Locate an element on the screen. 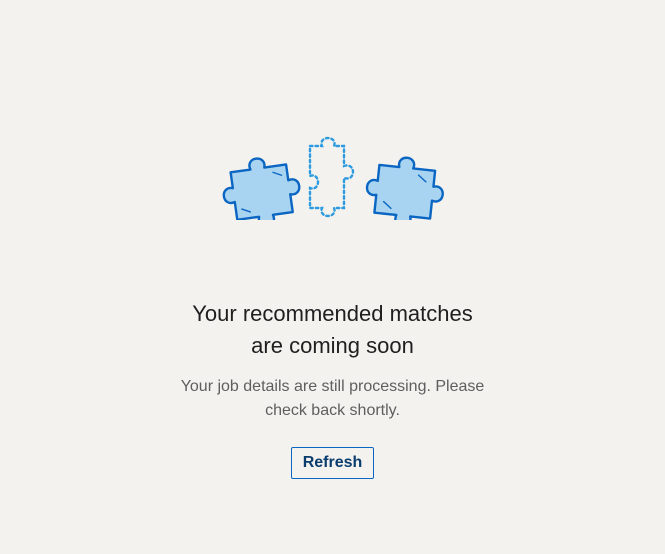 This screenshot has height=554, width=665. puzzle-piece-outline-icon is located at coordinates (331, 177).